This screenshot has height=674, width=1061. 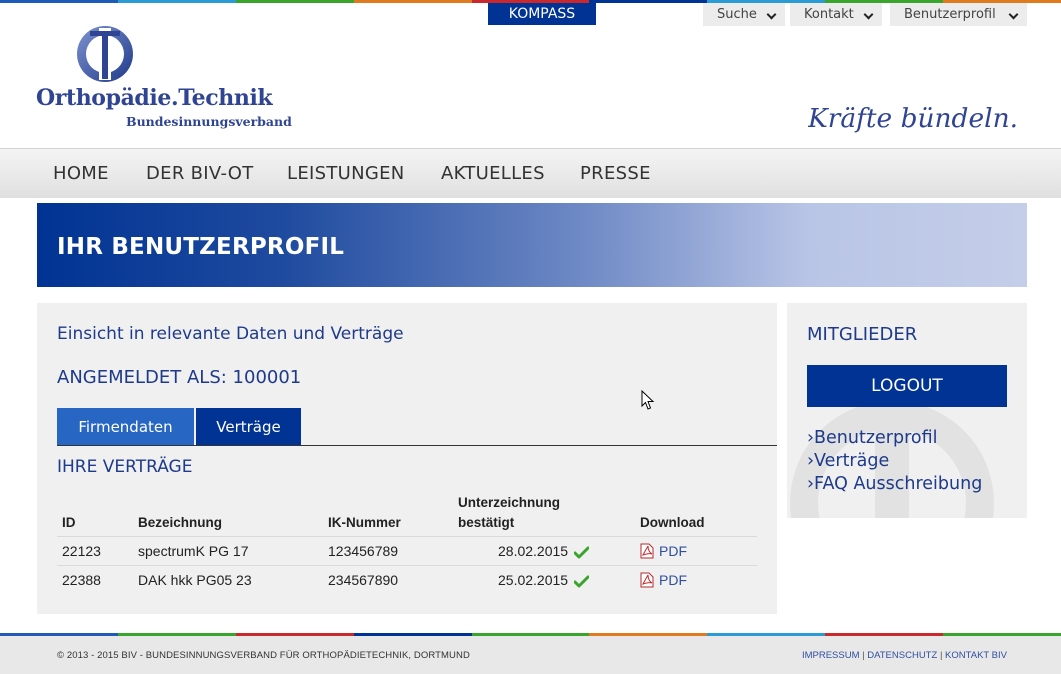 What do you see at coordinates (125, 467) in the screenshot?
I see `section-title: IHRE VERTRÄGE` at bounding box center [125, 467].